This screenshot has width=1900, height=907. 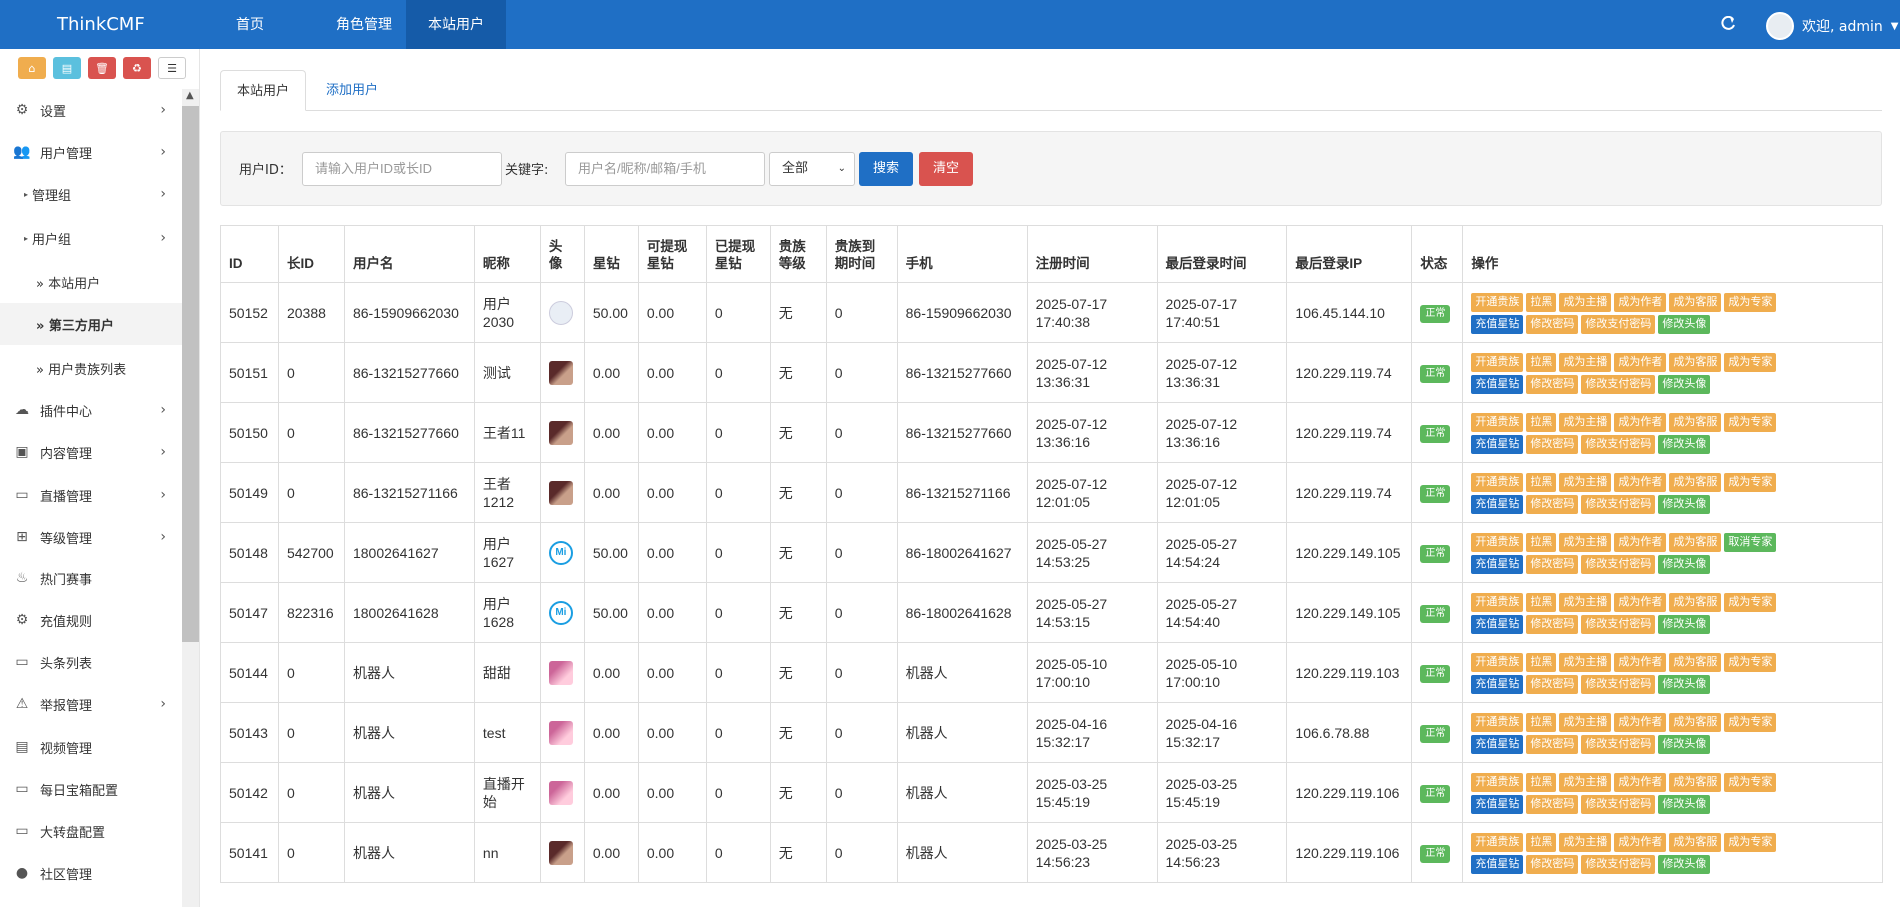 What do you see at coordinates (91, 368) in the screenshot?
I see `sidebar-item-6: » 用户贵族列表` at bounding box center [91, 368].